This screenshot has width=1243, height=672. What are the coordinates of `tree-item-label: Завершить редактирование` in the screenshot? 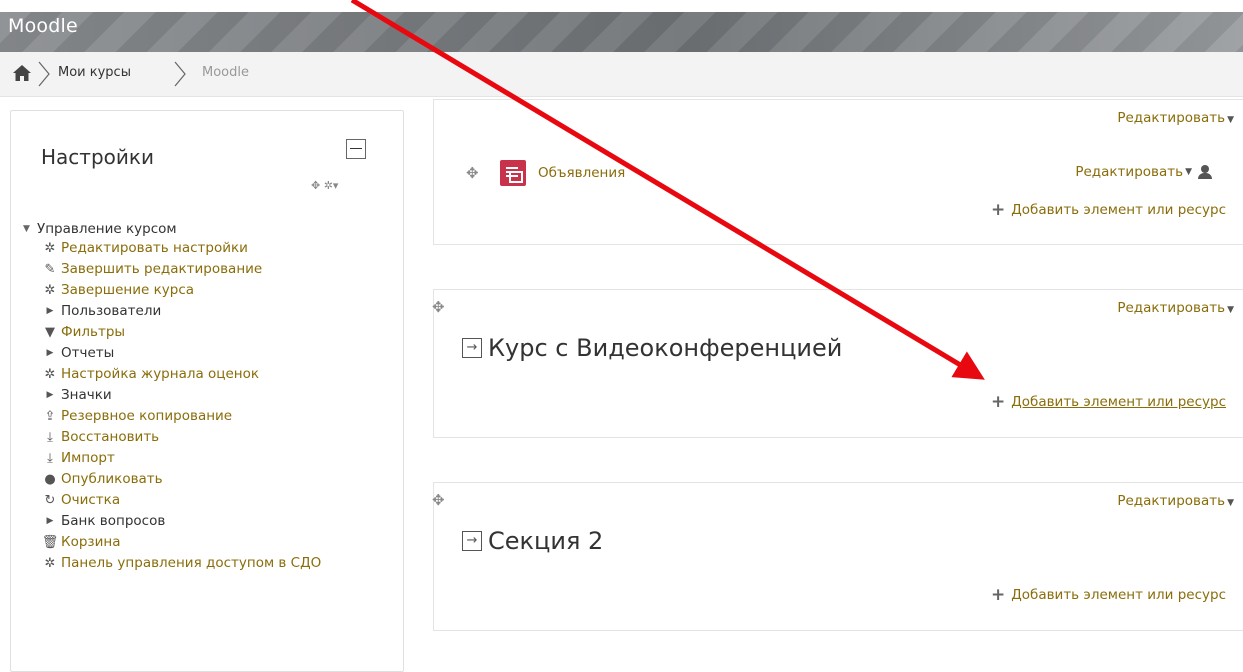 It's located at (162, 269).